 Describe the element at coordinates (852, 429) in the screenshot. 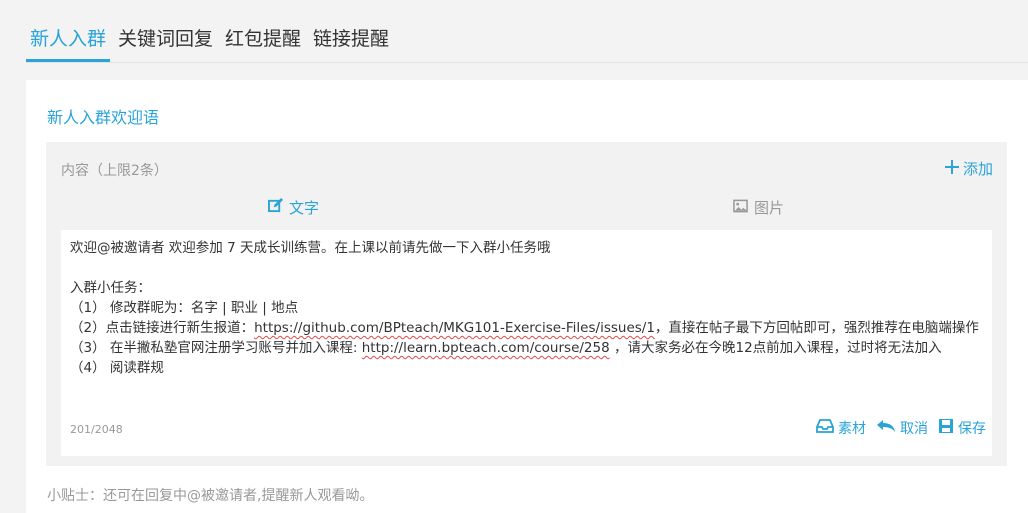

I see `material-button-label: 素材` at that location.